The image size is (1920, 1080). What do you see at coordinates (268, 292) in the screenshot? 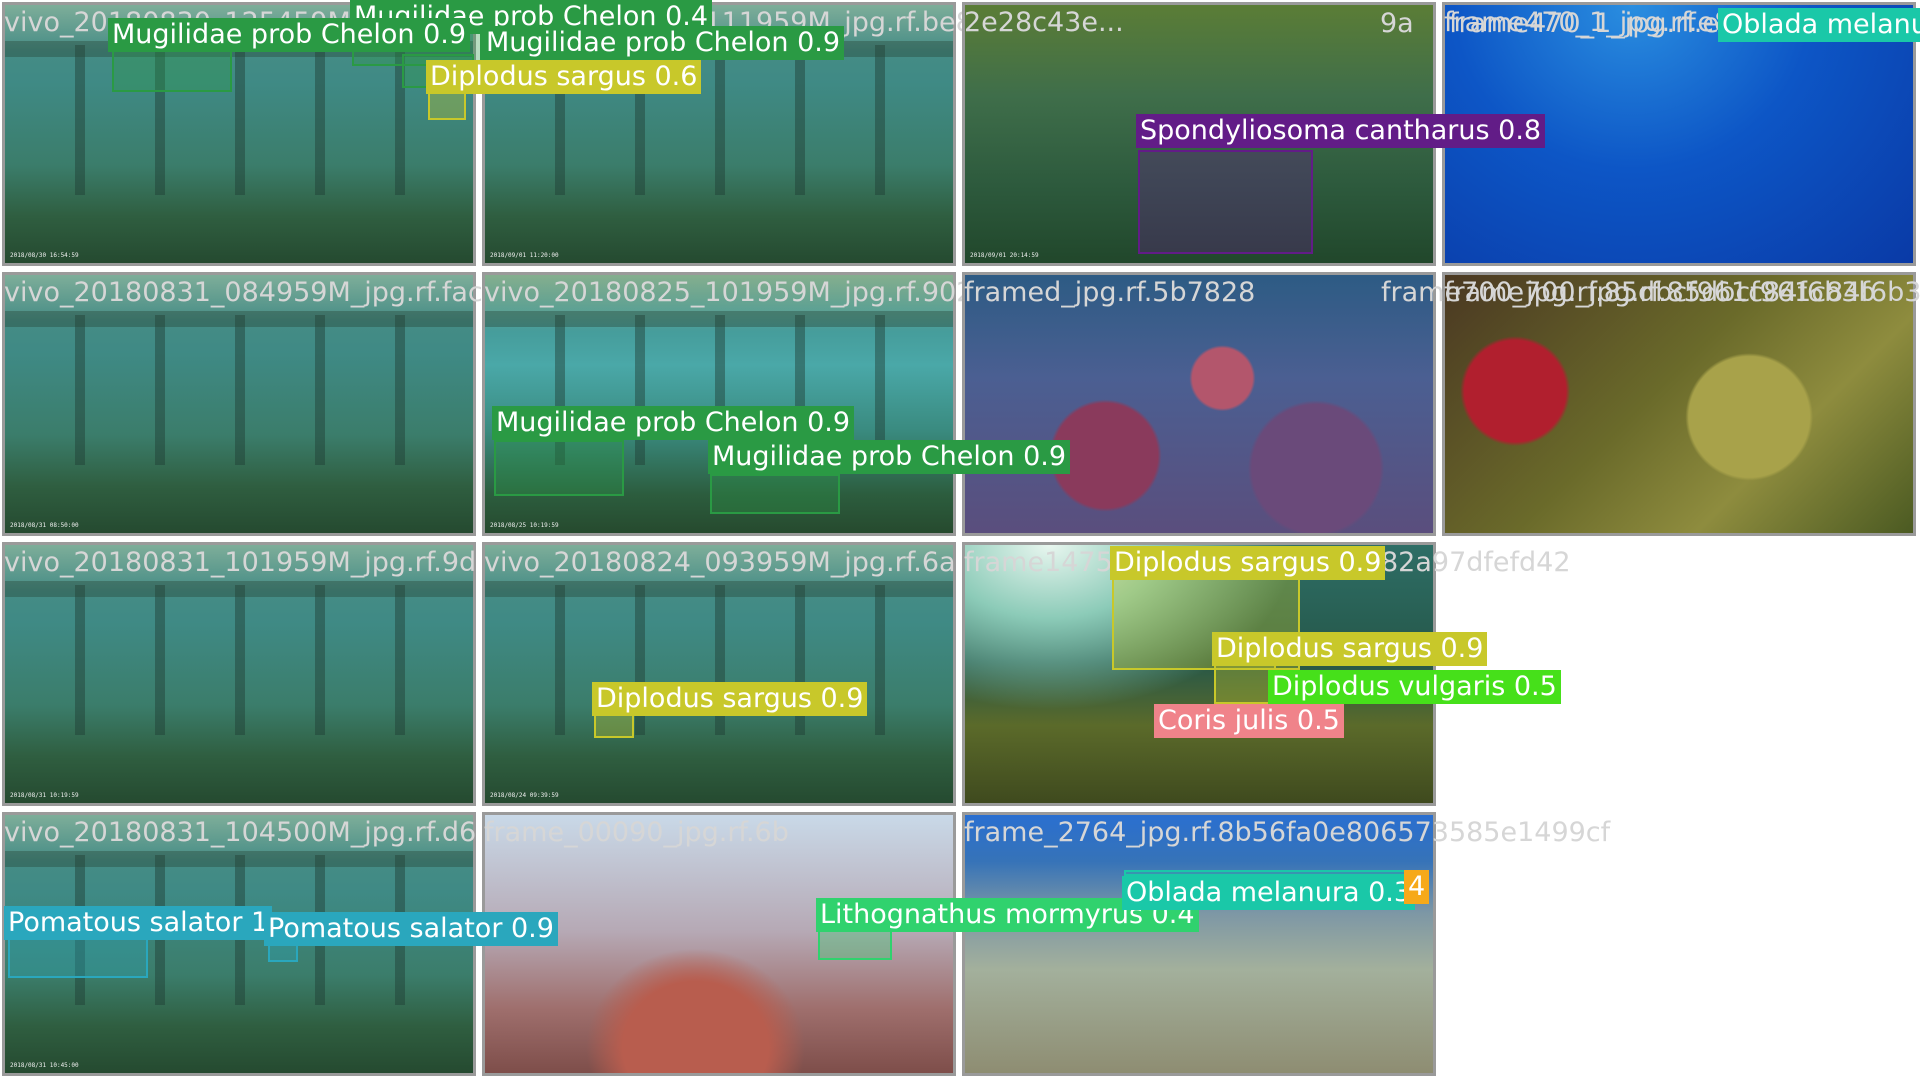
I see `tile-filename: vivo_20180831_084959M_jpg.rf.facd0c` at bounding box center [268, 292].